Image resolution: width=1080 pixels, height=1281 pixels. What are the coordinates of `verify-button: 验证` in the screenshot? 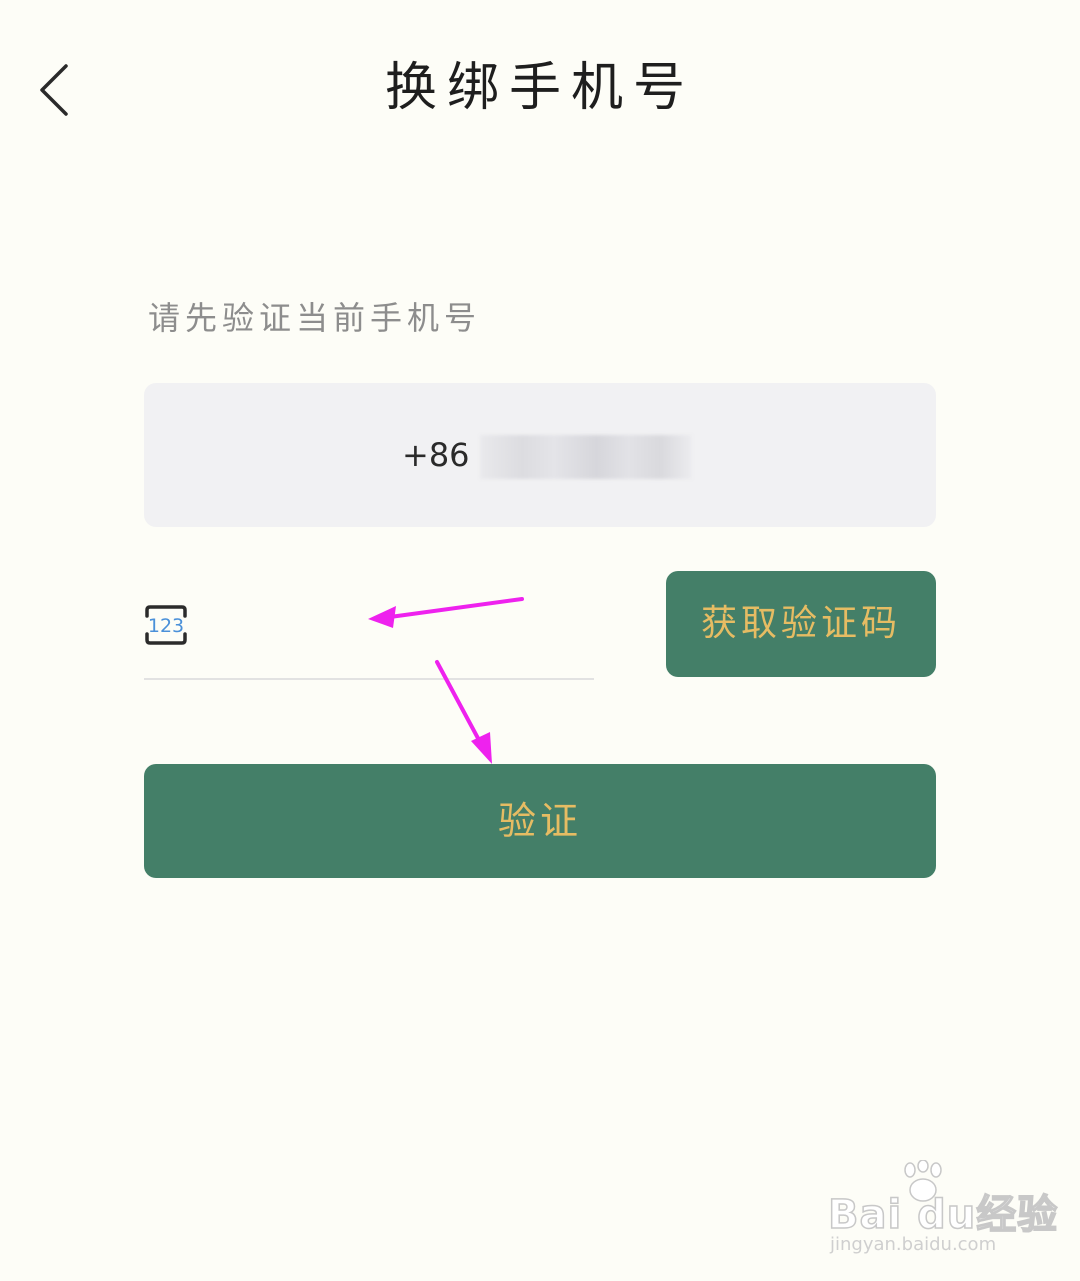 It's located at (540, 821).